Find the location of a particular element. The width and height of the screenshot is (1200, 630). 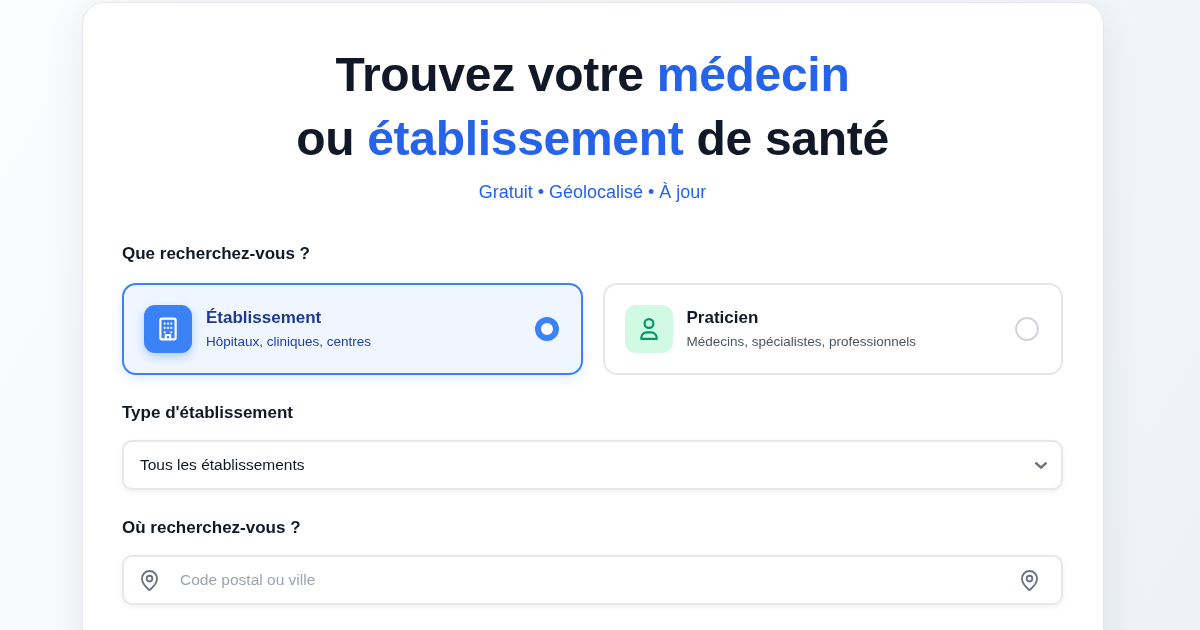

section-label: Que recherchez-vous ? is located at coordinates (216, 254).